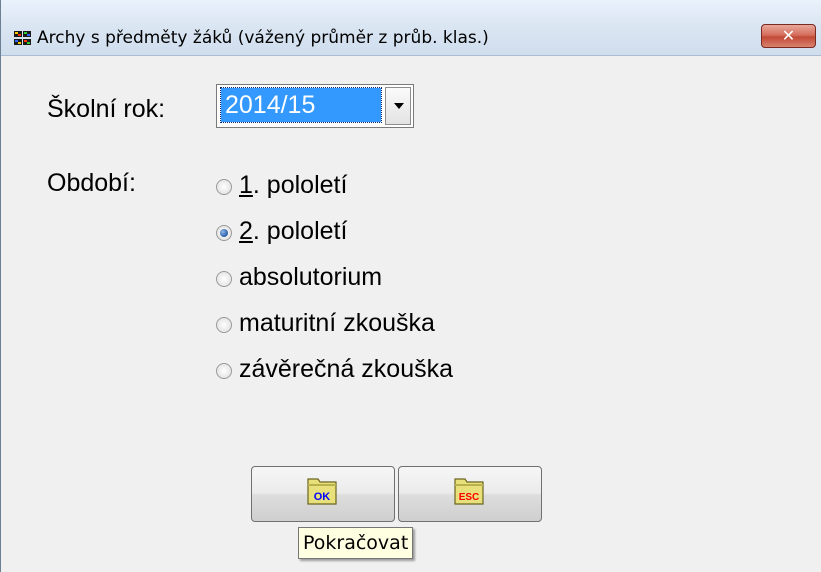 This screenshot has height=572, width=821. I want to click on close-button: ✕, so click(788, 36).